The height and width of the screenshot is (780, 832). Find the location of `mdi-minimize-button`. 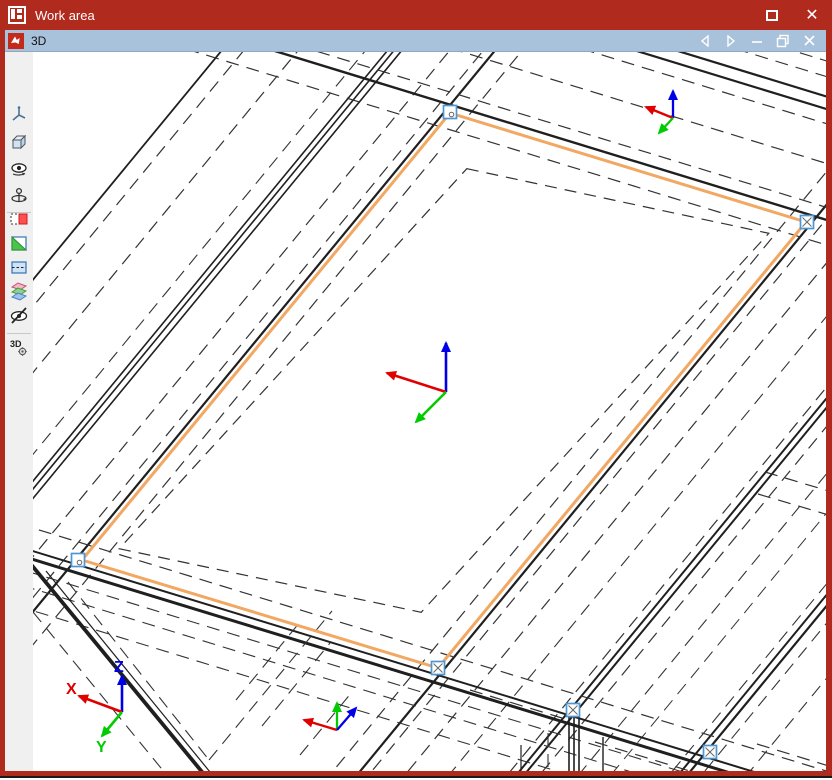

mdi-minimize-button is located at coordinates (757, 41).